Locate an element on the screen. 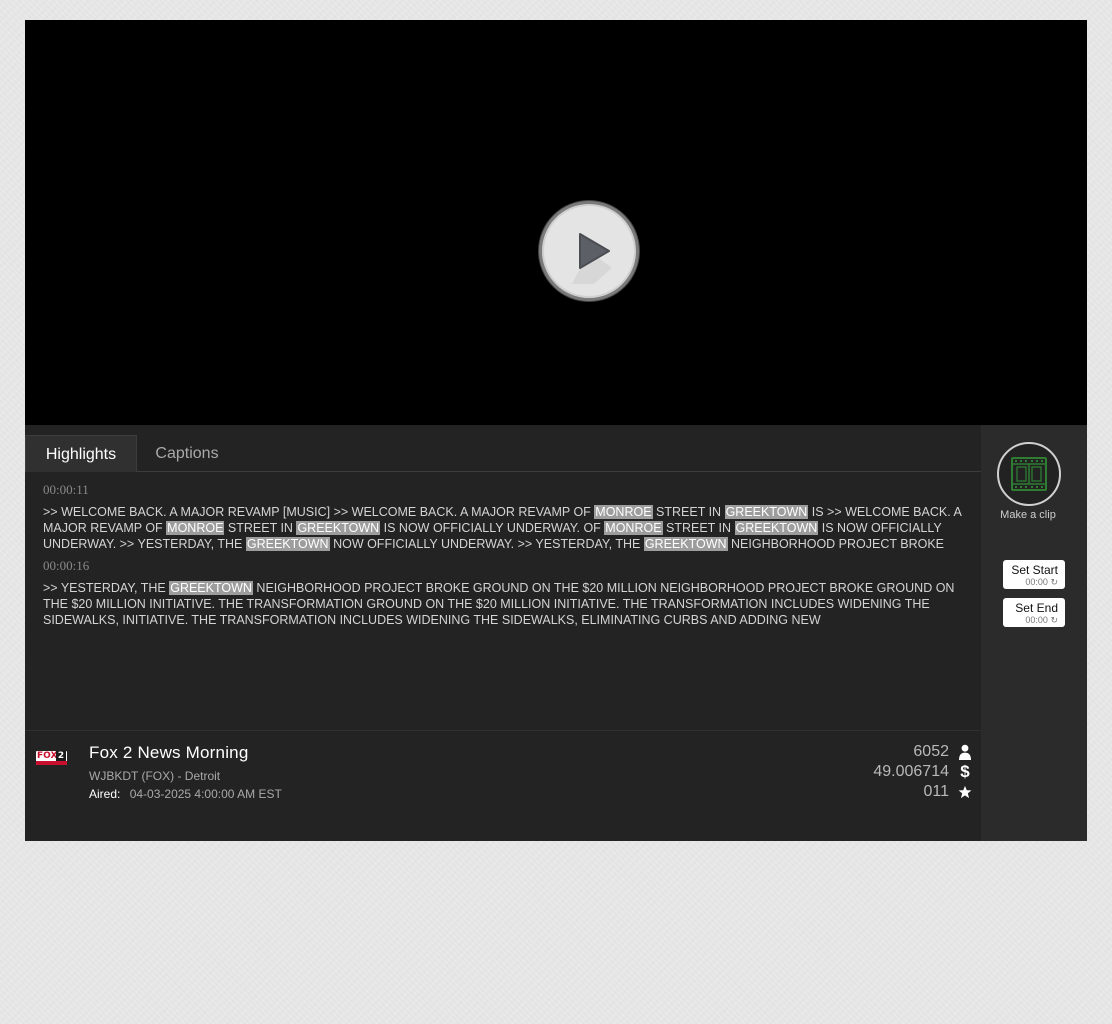 The width and height of the screenshot is (1112, 1024). set-start-label: Set Start is located at coordinates (1034, 570).